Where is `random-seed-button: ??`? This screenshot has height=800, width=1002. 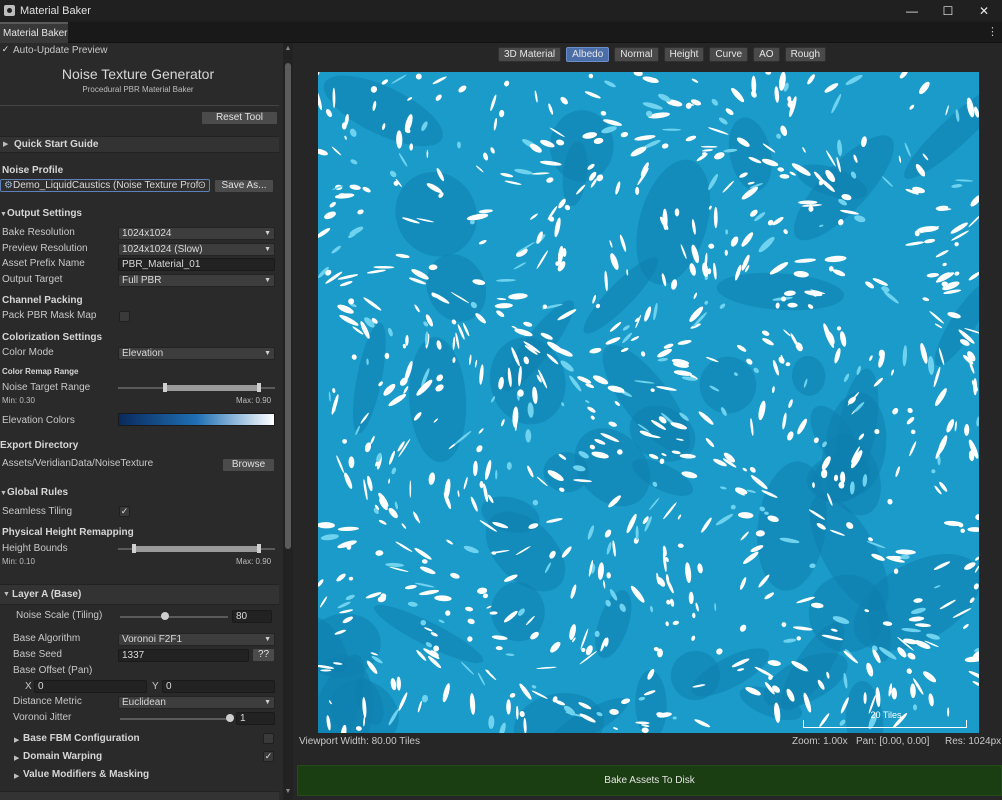 random-seed-button: ?? is located at coordinates (263, 655).